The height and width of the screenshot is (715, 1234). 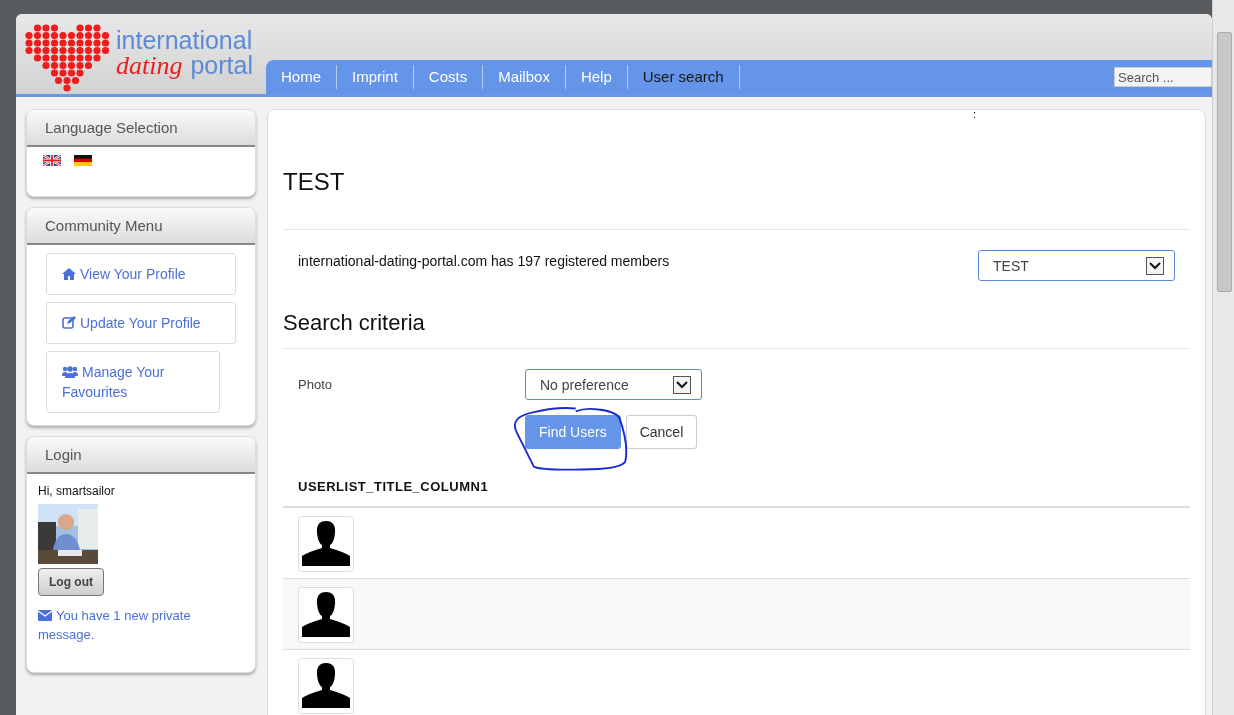 I want to click on message-link: You have 1 new private message., so click(x=123, y=625).